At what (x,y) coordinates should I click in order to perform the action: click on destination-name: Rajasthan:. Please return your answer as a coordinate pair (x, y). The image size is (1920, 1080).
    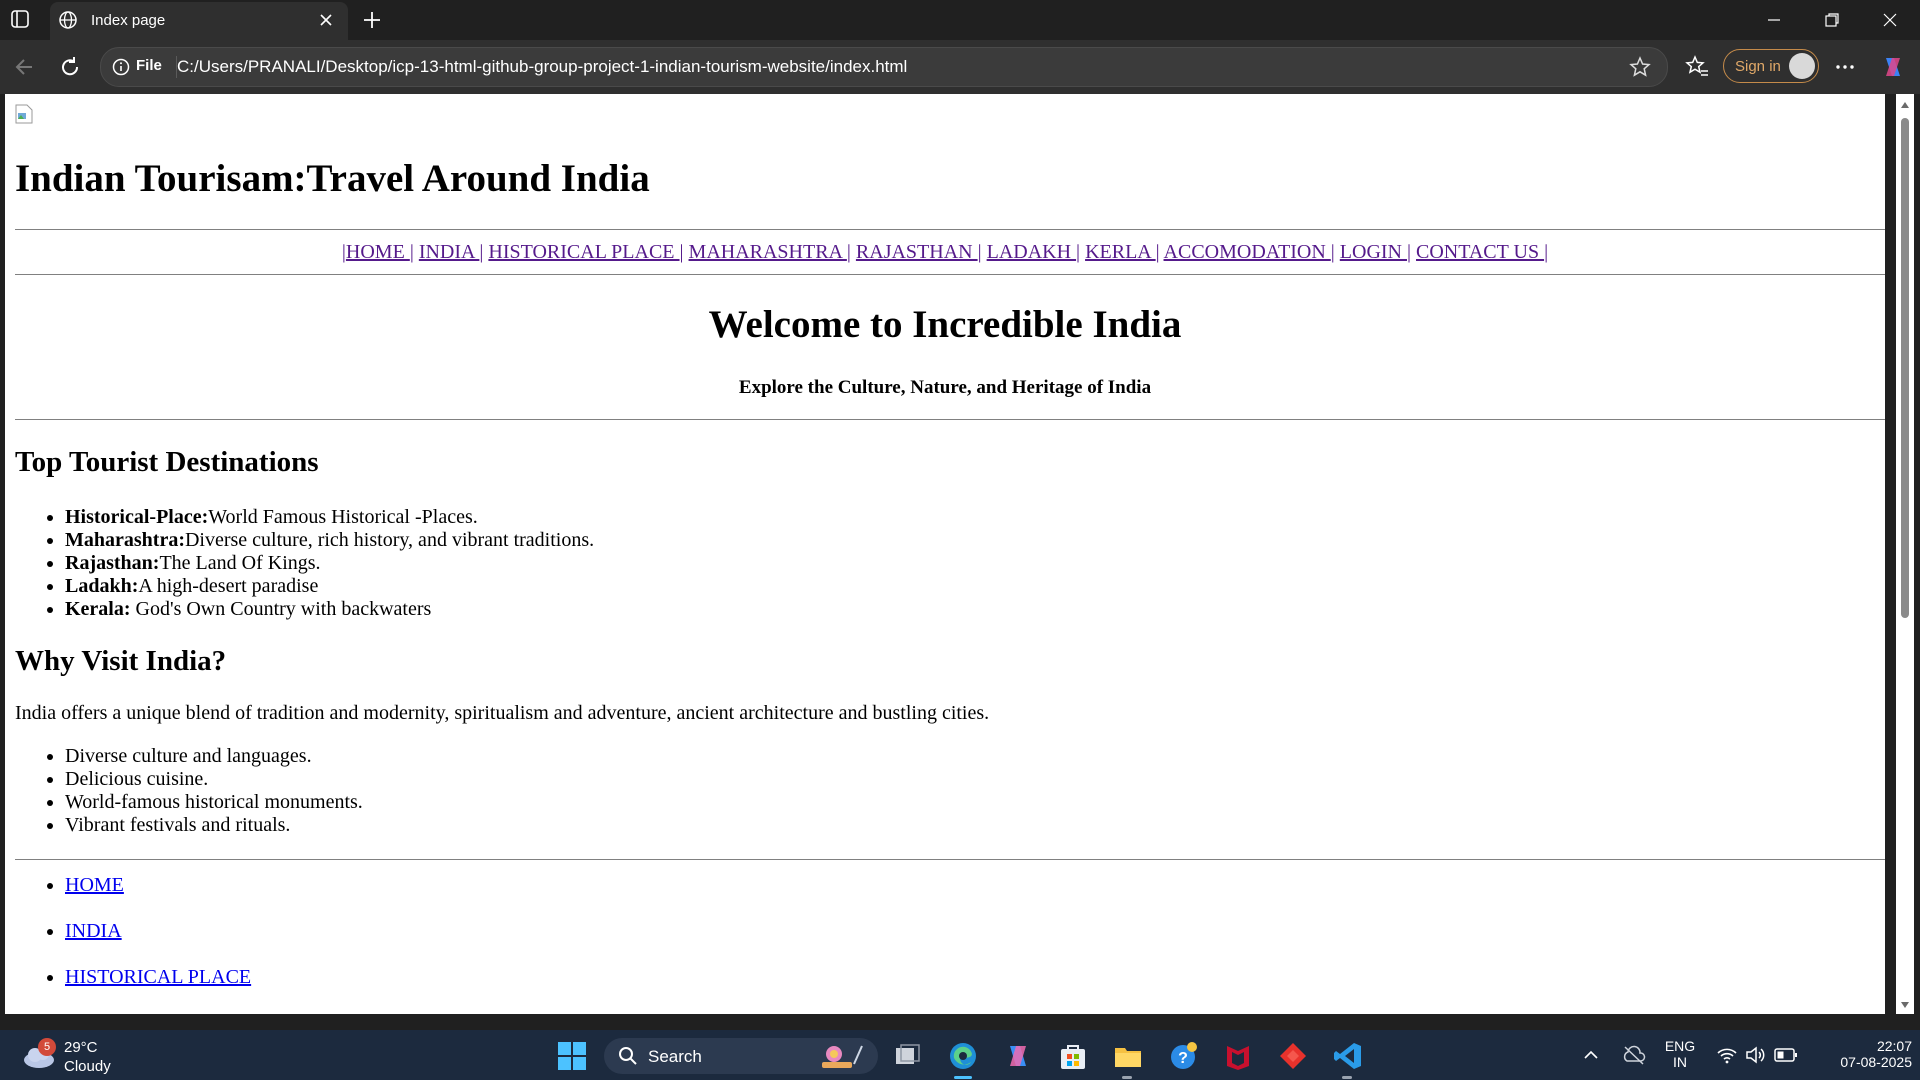
    Looking at the image, I should click on (112, 563).